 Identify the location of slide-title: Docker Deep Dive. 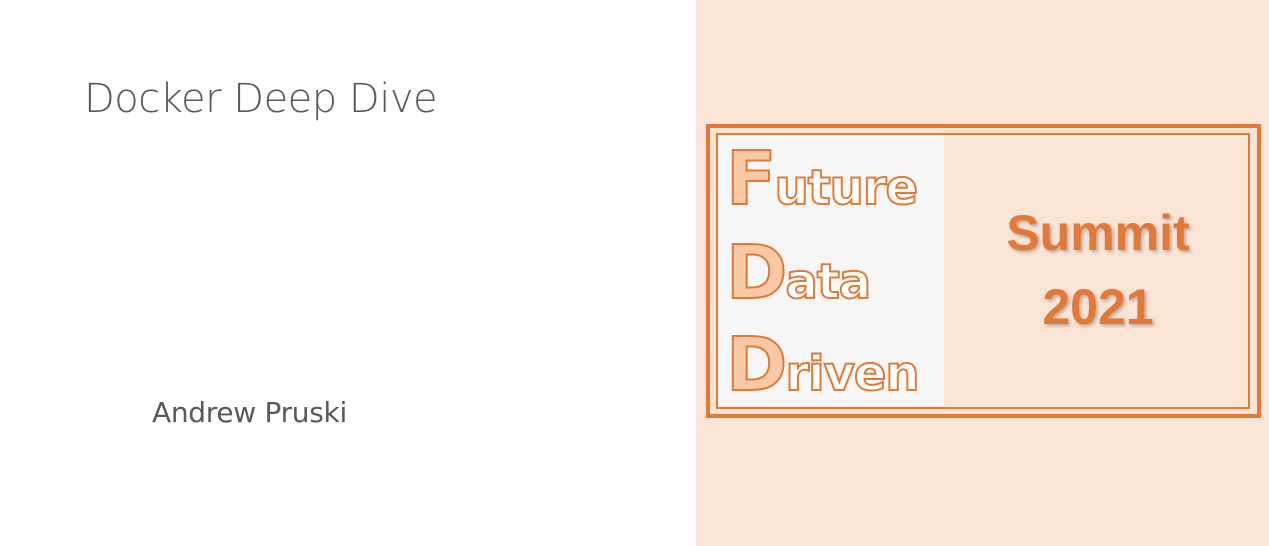
(261, 99).